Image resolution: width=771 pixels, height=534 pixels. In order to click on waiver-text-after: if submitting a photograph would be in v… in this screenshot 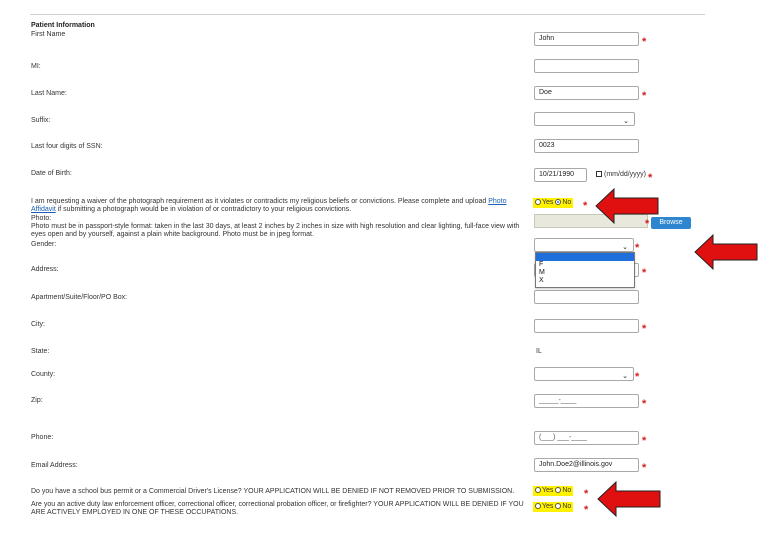, I will do `click(203, 209)`.